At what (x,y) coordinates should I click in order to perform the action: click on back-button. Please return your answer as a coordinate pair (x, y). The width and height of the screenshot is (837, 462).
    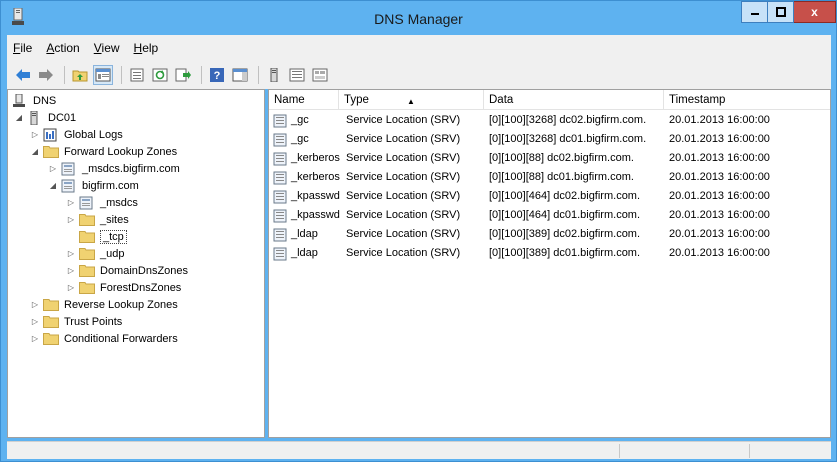
    Looking at the image, I should click on (23, 75).